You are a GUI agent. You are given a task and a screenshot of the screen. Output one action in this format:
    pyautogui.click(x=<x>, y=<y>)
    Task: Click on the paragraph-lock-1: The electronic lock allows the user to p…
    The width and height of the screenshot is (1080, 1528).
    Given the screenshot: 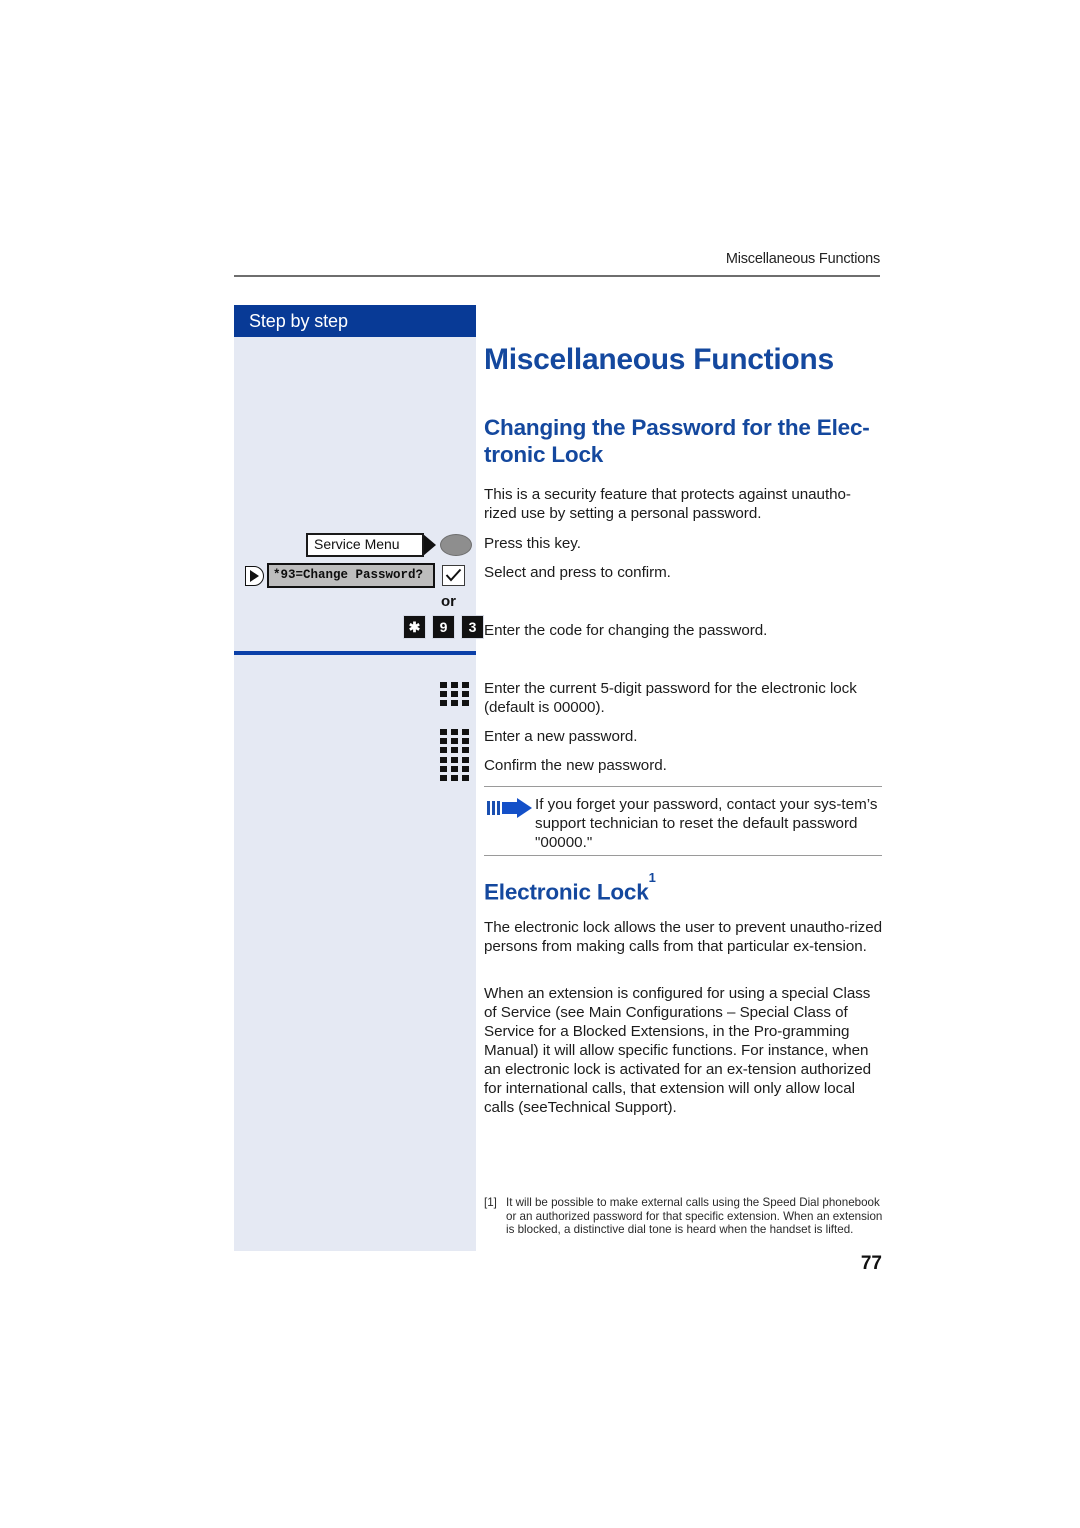 What is the action you would take?
    pyautogui.click(x=683, y=937)
    